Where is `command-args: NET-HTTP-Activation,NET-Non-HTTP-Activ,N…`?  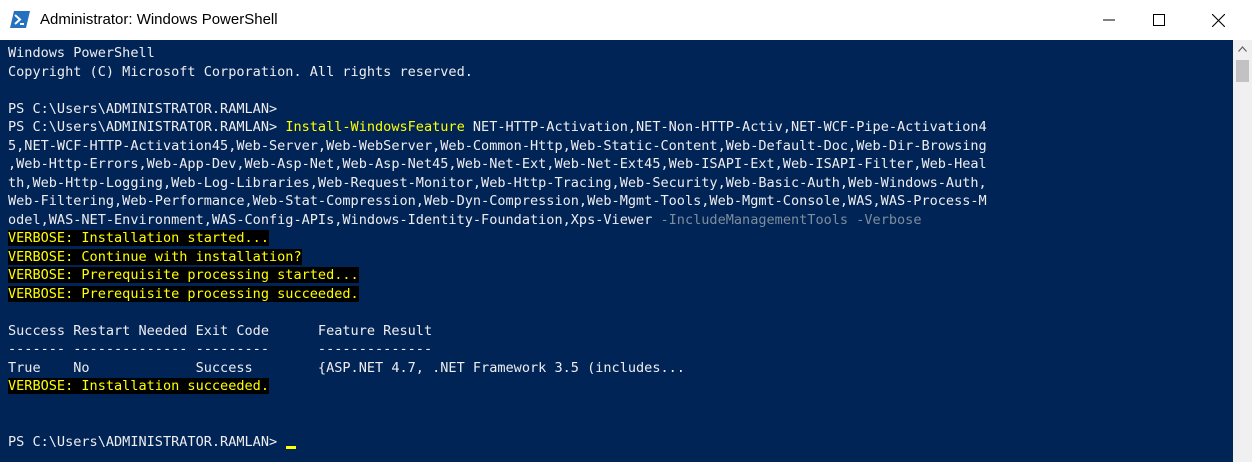 command-args: NET-HTTP-Activation,NET-Non-HTTP-Activ,N… is located at coordinates (725, 127).